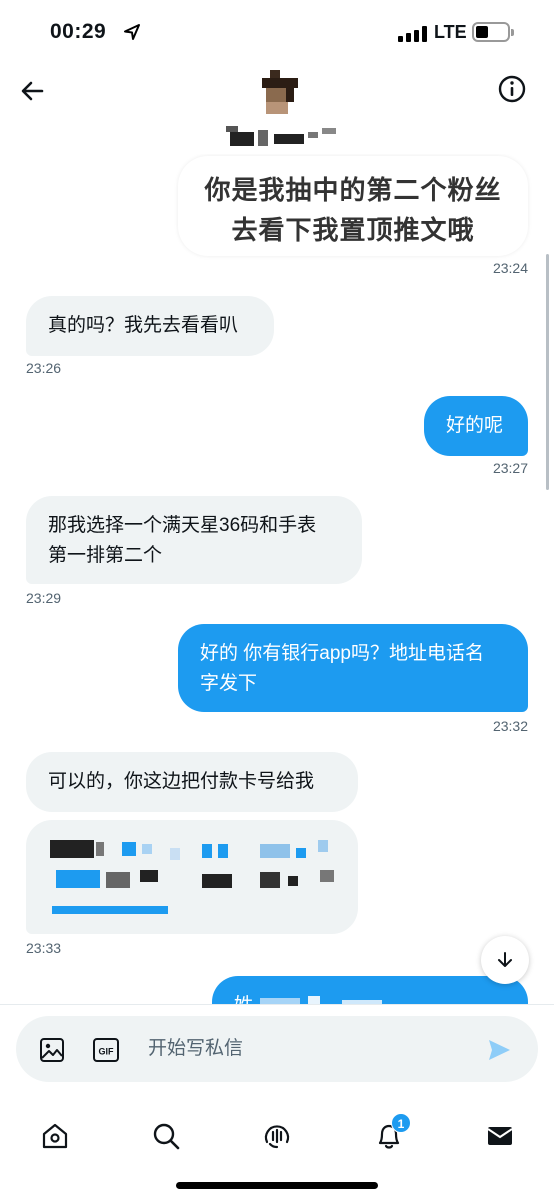  I want to click on bottom-tab-bar: 1, so click(277, 1148).